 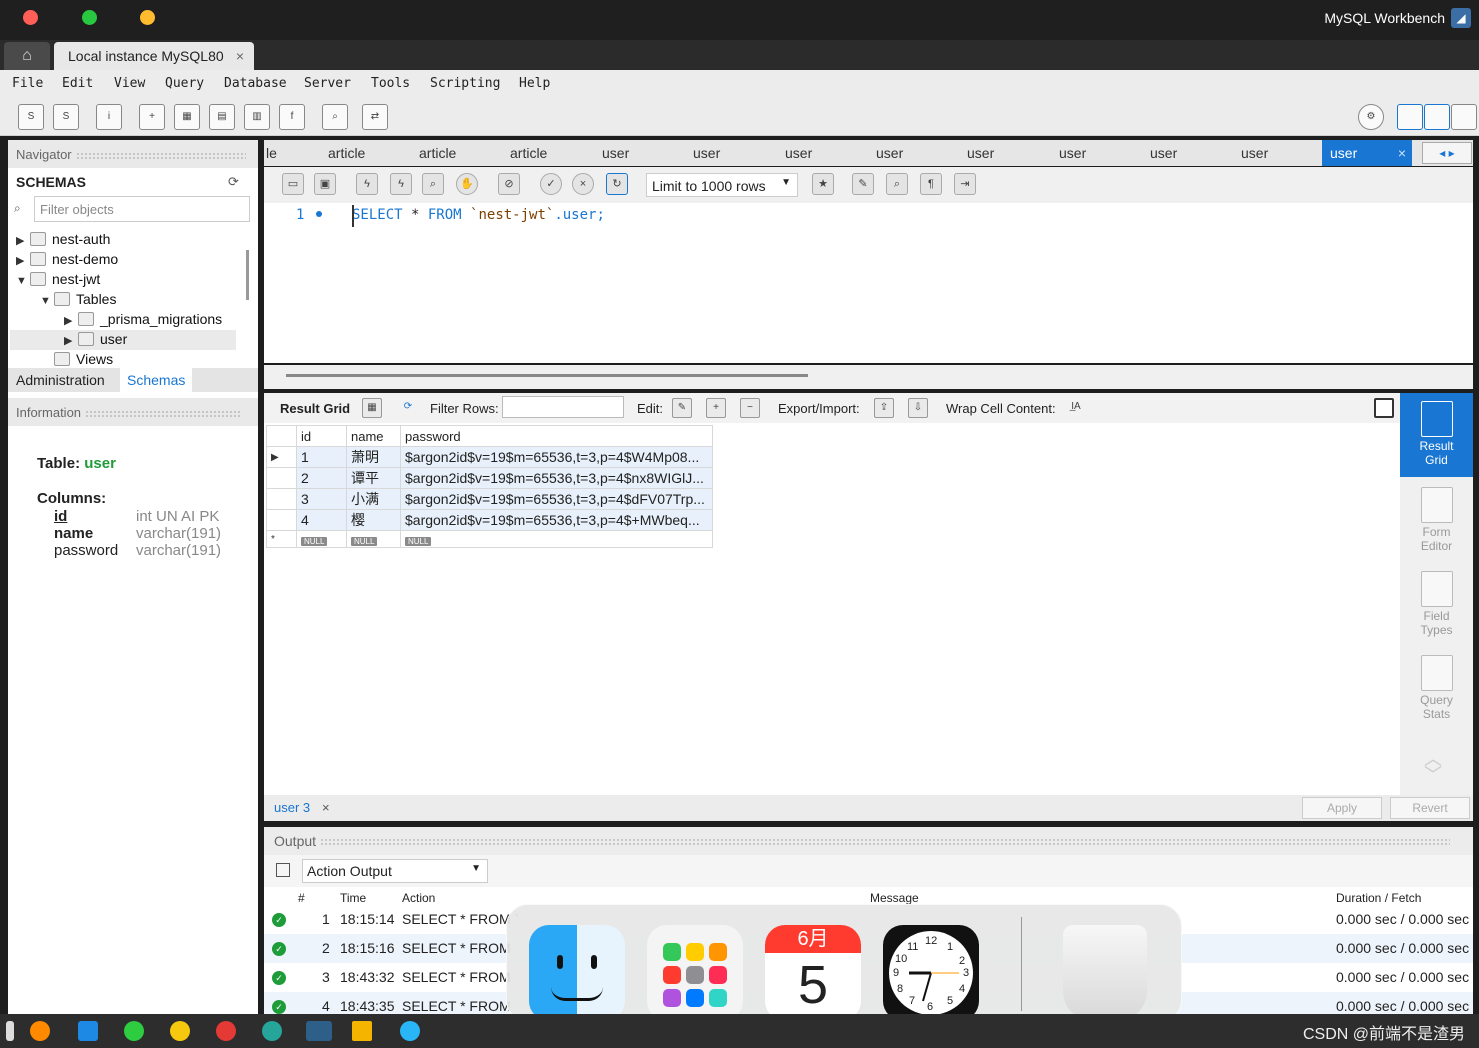 What do you see at coordinates (257, 117) in the screenshot?
I see `create-procedure-icon: ▥` at bounding box center [257, 117].